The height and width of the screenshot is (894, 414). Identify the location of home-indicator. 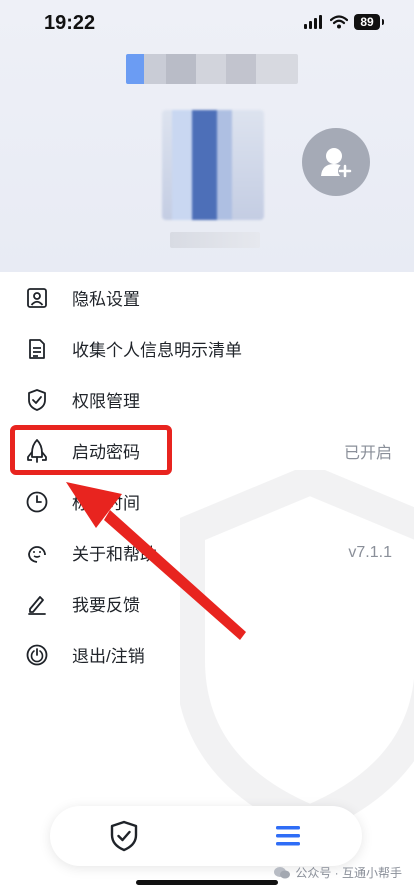
(207, 882).